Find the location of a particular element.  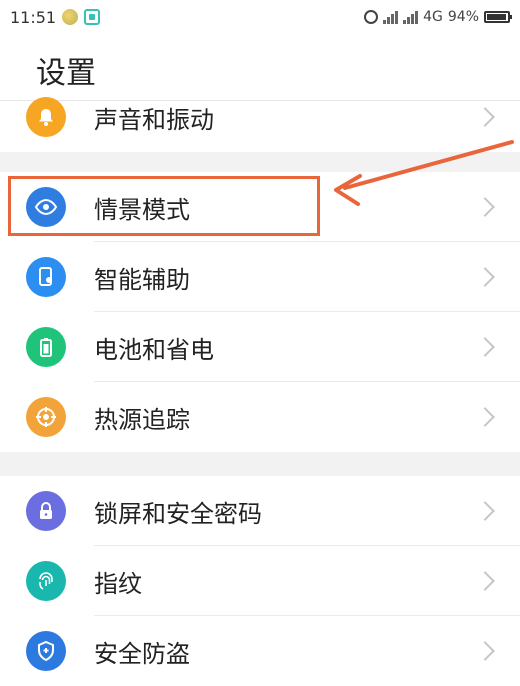

status-time: 11:51 is located at coordinates (33, 17).